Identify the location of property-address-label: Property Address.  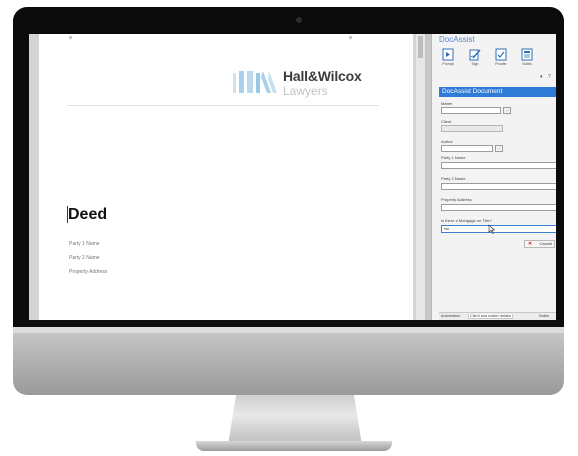
(456, 199).